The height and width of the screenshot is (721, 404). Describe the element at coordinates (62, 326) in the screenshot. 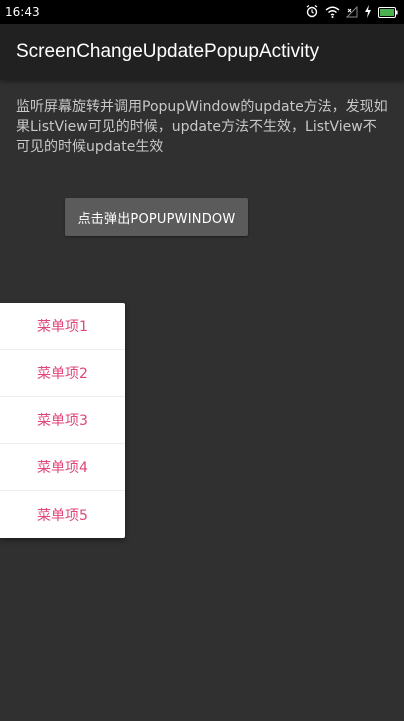

I see `menu-item-1: 菜单项1` at that location.